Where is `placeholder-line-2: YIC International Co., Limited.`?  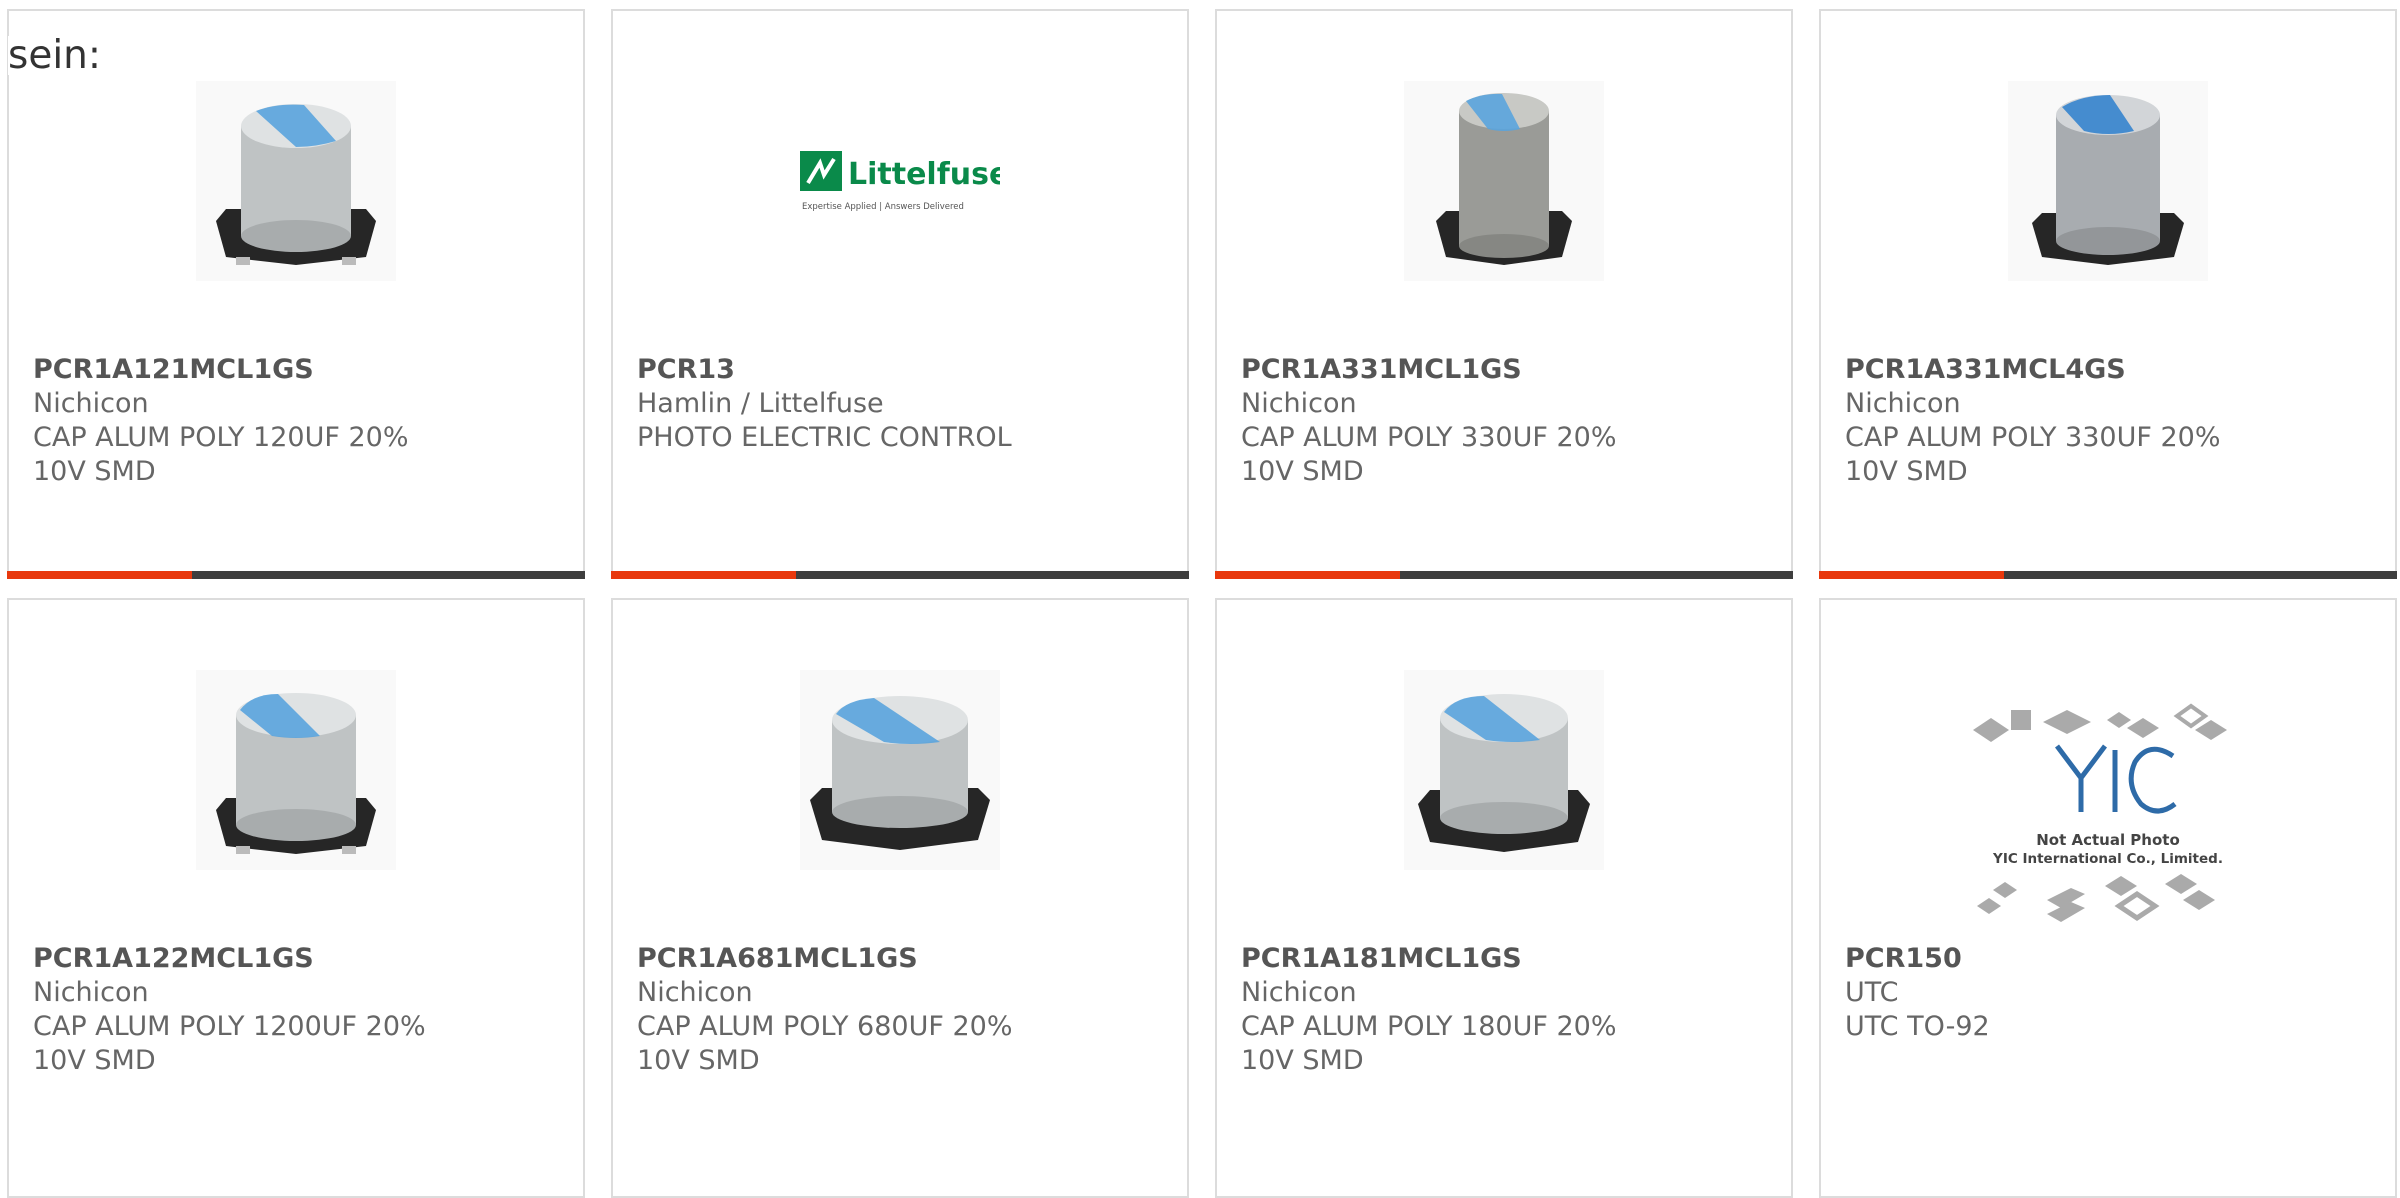 placeholder-line-2: YIC International Co., Limited. is located at coordinates (2107, 859).